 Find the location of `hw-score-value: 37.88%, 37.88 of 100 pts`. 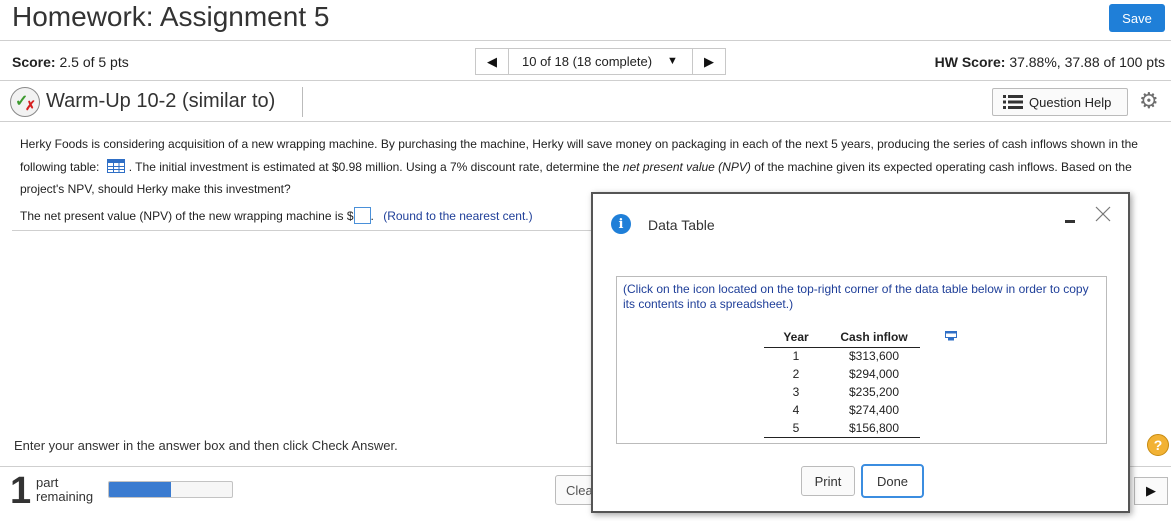

hw-score-value: 37.88%, 37.88 of 100 pts is located at coordinates (1087, 62).